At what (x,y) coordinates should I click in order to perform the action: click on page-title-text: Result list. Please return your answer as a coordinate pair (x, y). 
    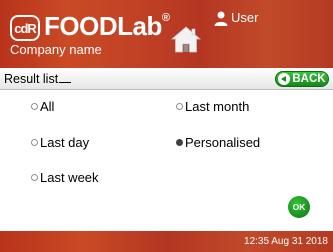
    Looking at the image, I should click on (31, 79).